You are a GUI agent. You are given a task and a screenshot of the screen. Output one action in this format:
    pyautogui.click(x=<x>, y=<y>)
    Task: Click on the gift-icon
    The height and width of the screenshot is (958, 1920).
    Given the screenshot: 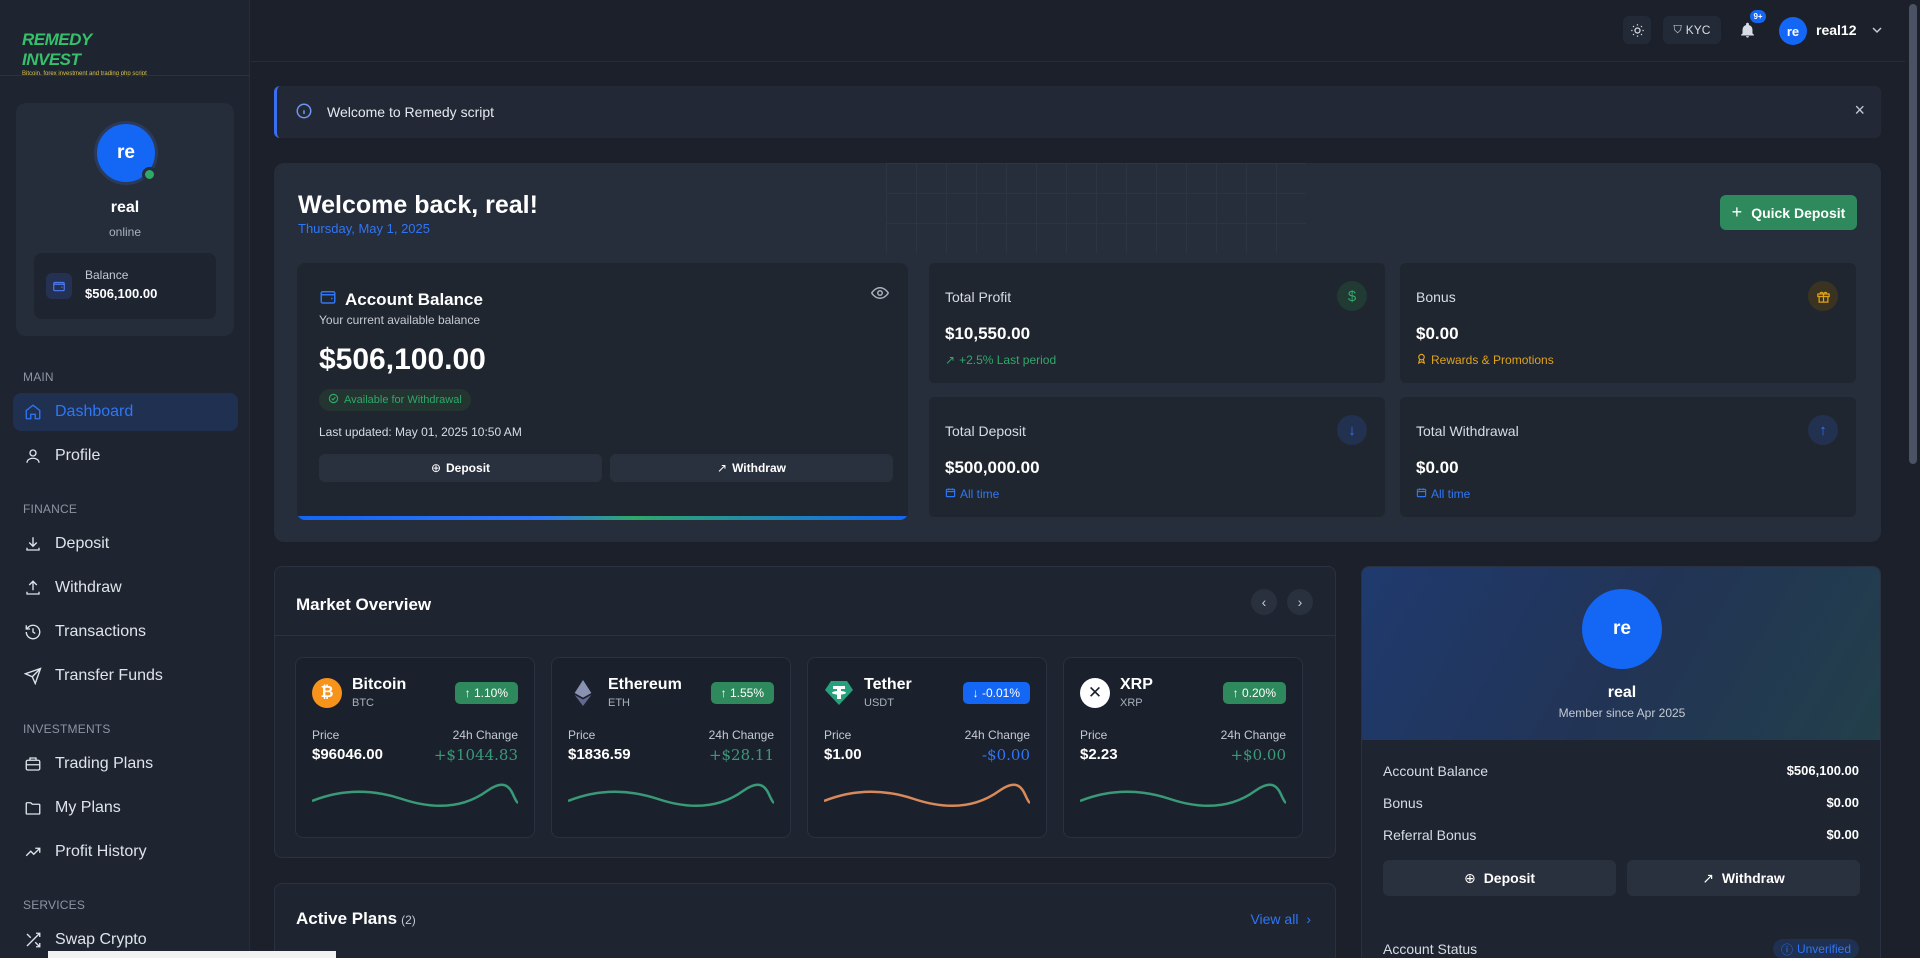 What is the action you would take?
    pyautogui.click(x=1823, y=296)
    